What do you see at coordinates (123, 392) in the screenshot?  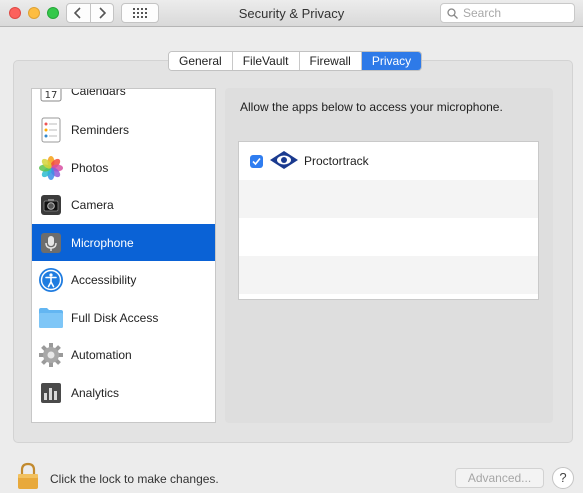 I see `sidebar-item-analytics: Analytics` at bounding box center [123, 392].